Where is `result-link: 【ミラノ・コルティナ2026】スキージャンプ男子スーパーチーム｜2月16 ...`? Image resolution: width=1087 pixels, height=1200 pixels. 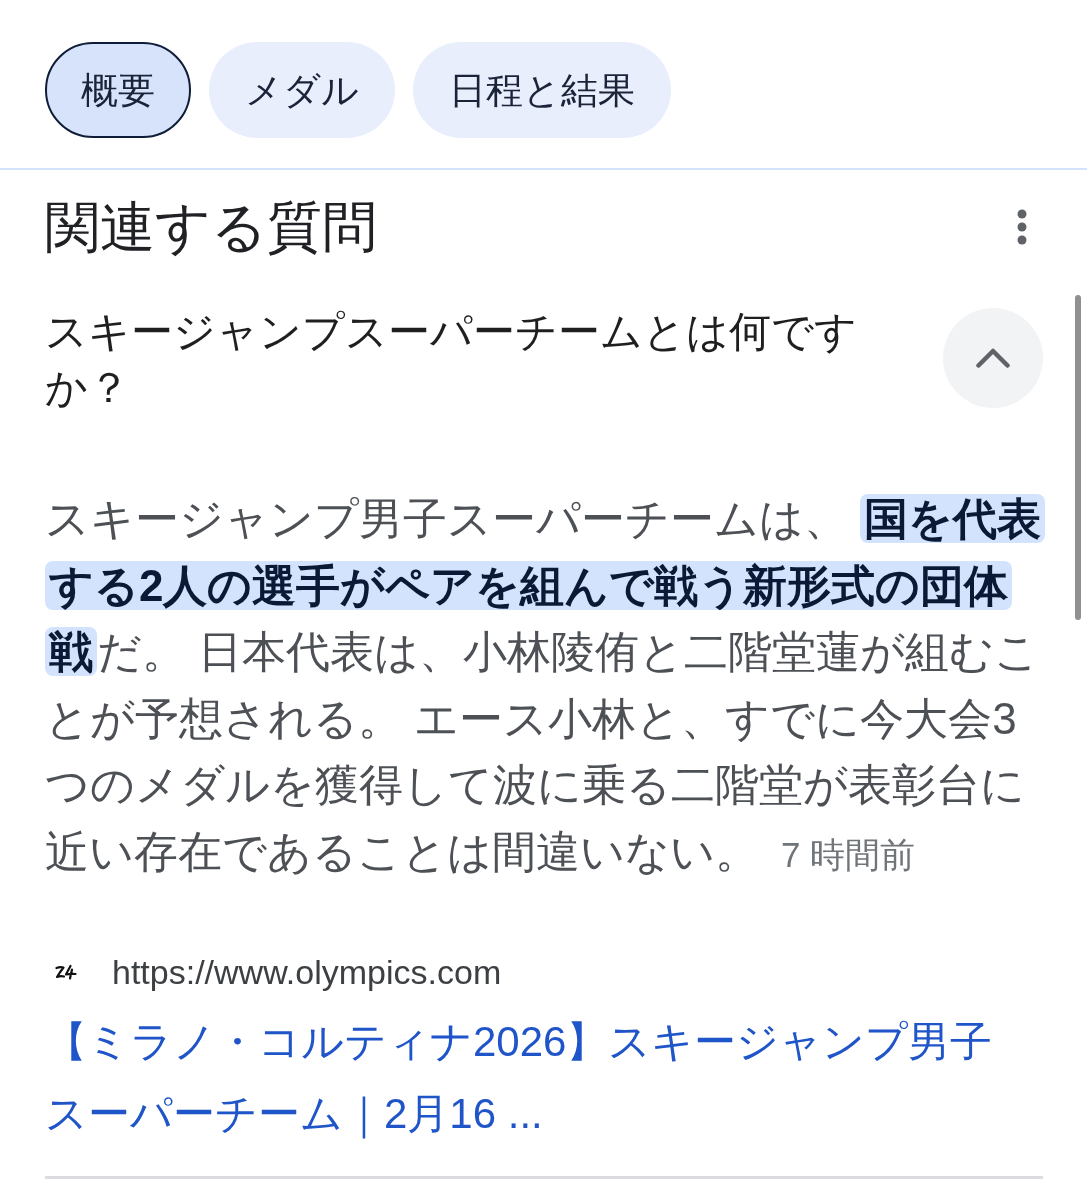 result-link: 【ミラノ・コルティナ2026】スキージャンプ男子スーパーチーム｜2月16 ... is located at coordinates (525, 1078).